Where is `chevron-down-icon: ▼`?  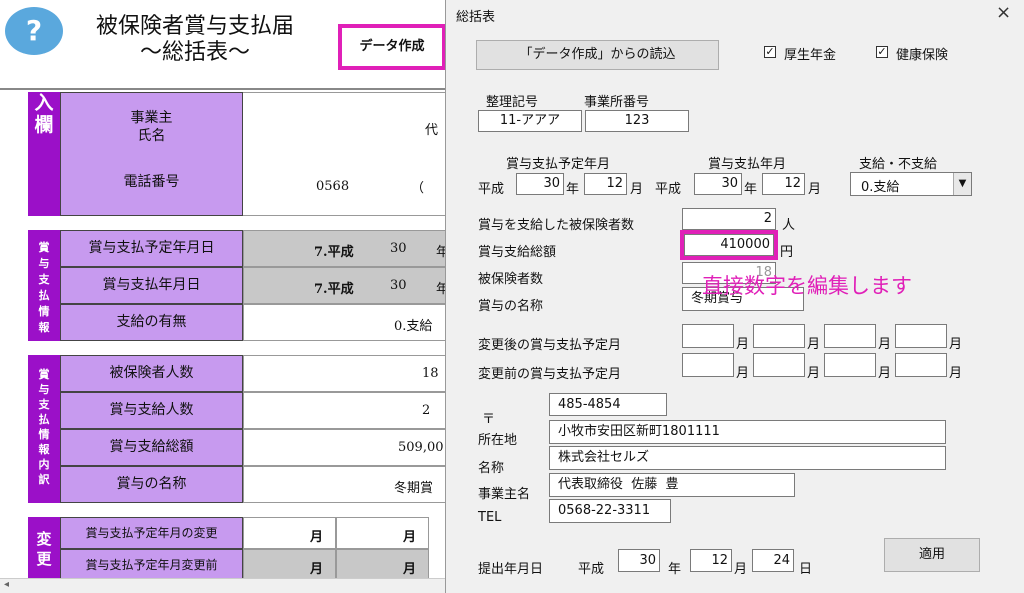
chevron-down-icon: ▼ is located at coordinates (962, 184).